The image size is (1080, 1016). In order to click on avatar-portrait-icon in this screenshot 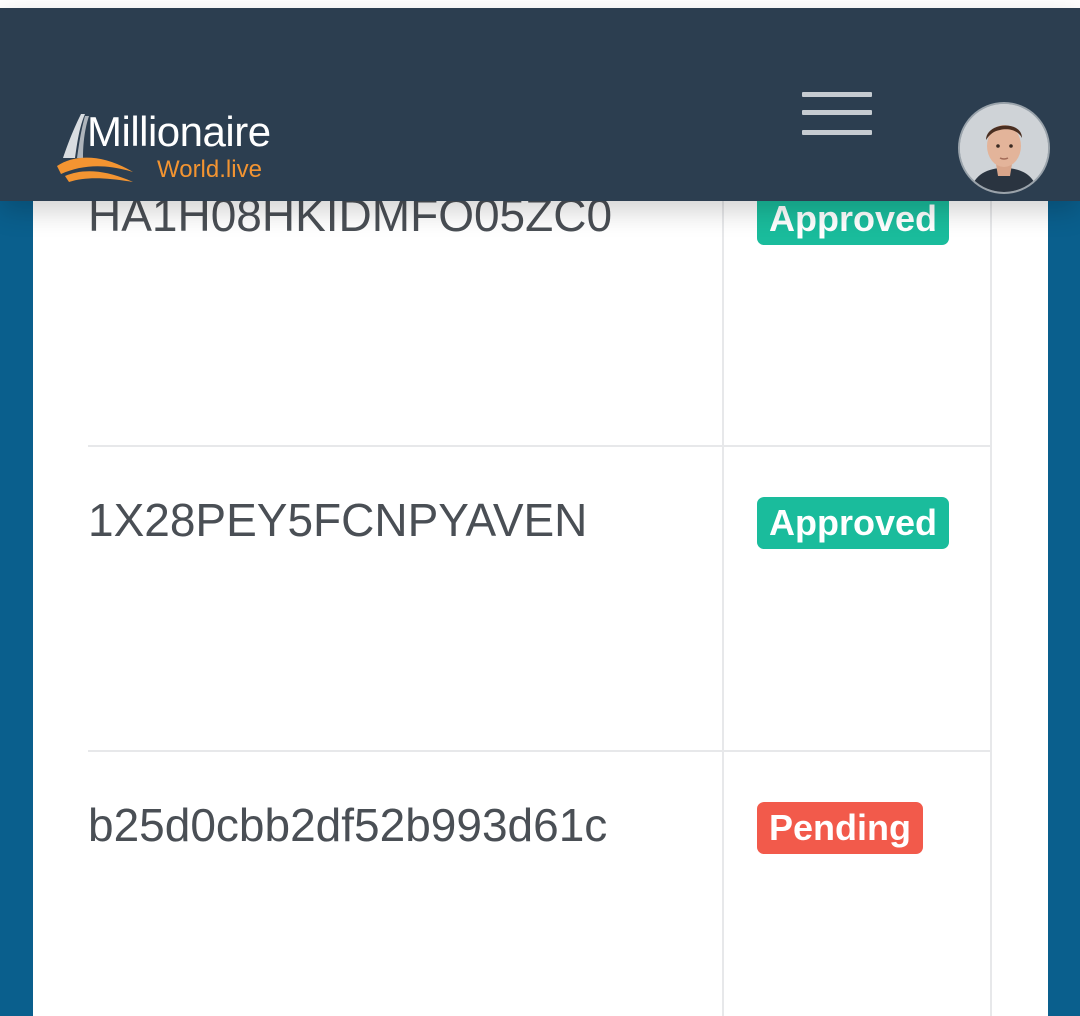, I will do `click(1004, 148)`.